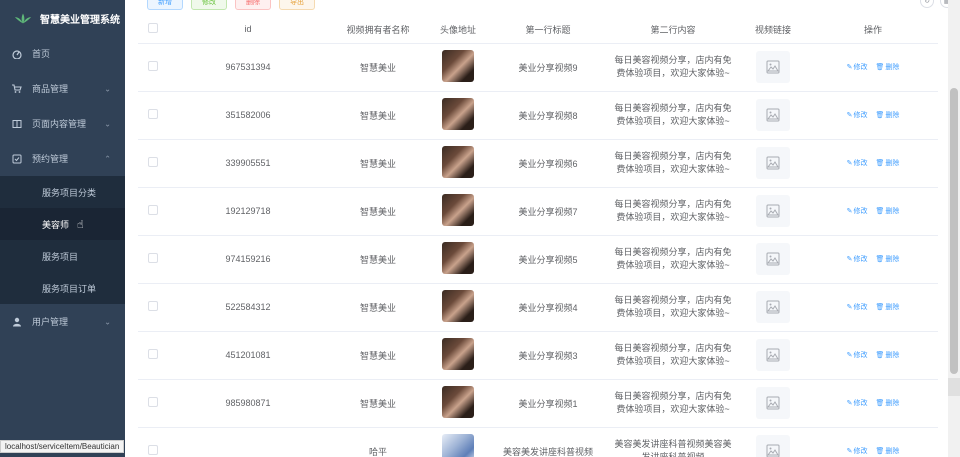  What do you see at coordinates (548, 115) in the screenshot?
I see `cell-title: 美业分享视频8` at bounding box center [548, 115].